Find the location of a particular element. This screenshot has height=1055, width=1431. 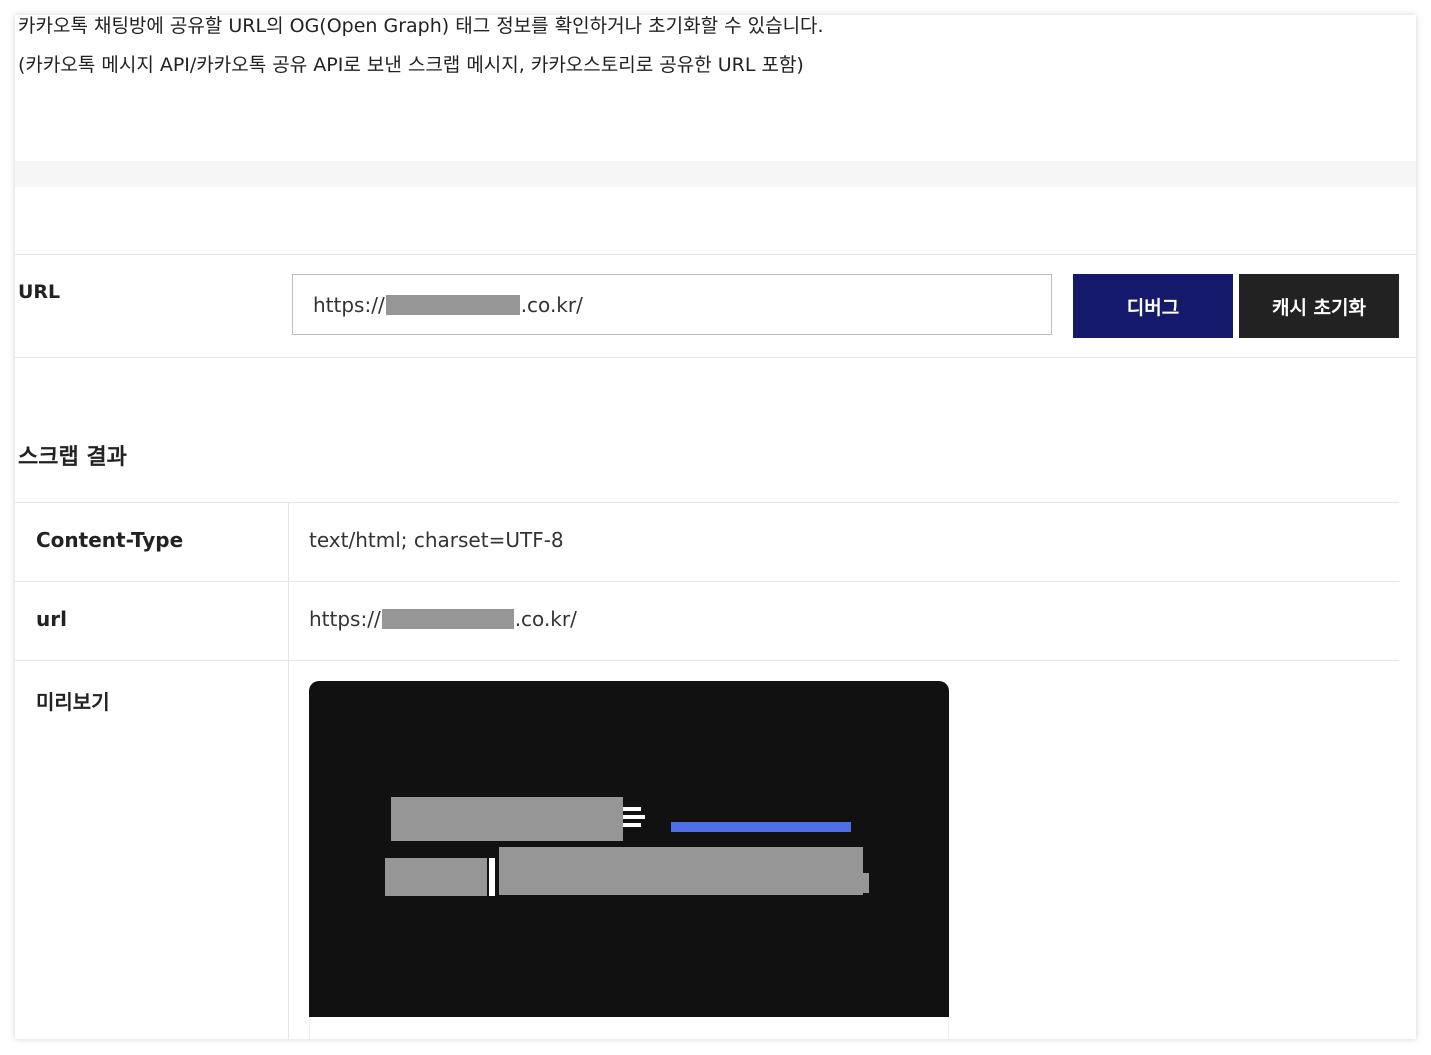

url-value-prefix: https:// is located at coordinates (345, 619).